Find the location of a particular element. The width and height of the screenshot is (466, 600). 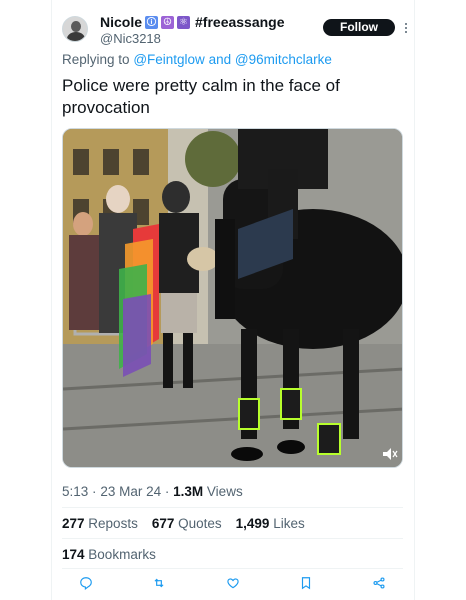

reply-icon is located at coordinates (86, 583).